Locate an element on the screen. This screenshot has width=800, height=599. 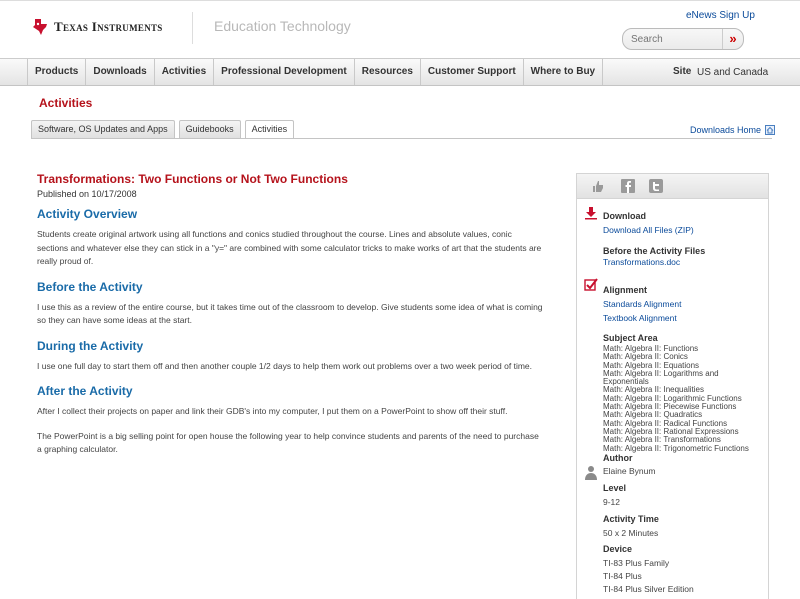
checkbox-check-icon is located at coordinates (591, 284).